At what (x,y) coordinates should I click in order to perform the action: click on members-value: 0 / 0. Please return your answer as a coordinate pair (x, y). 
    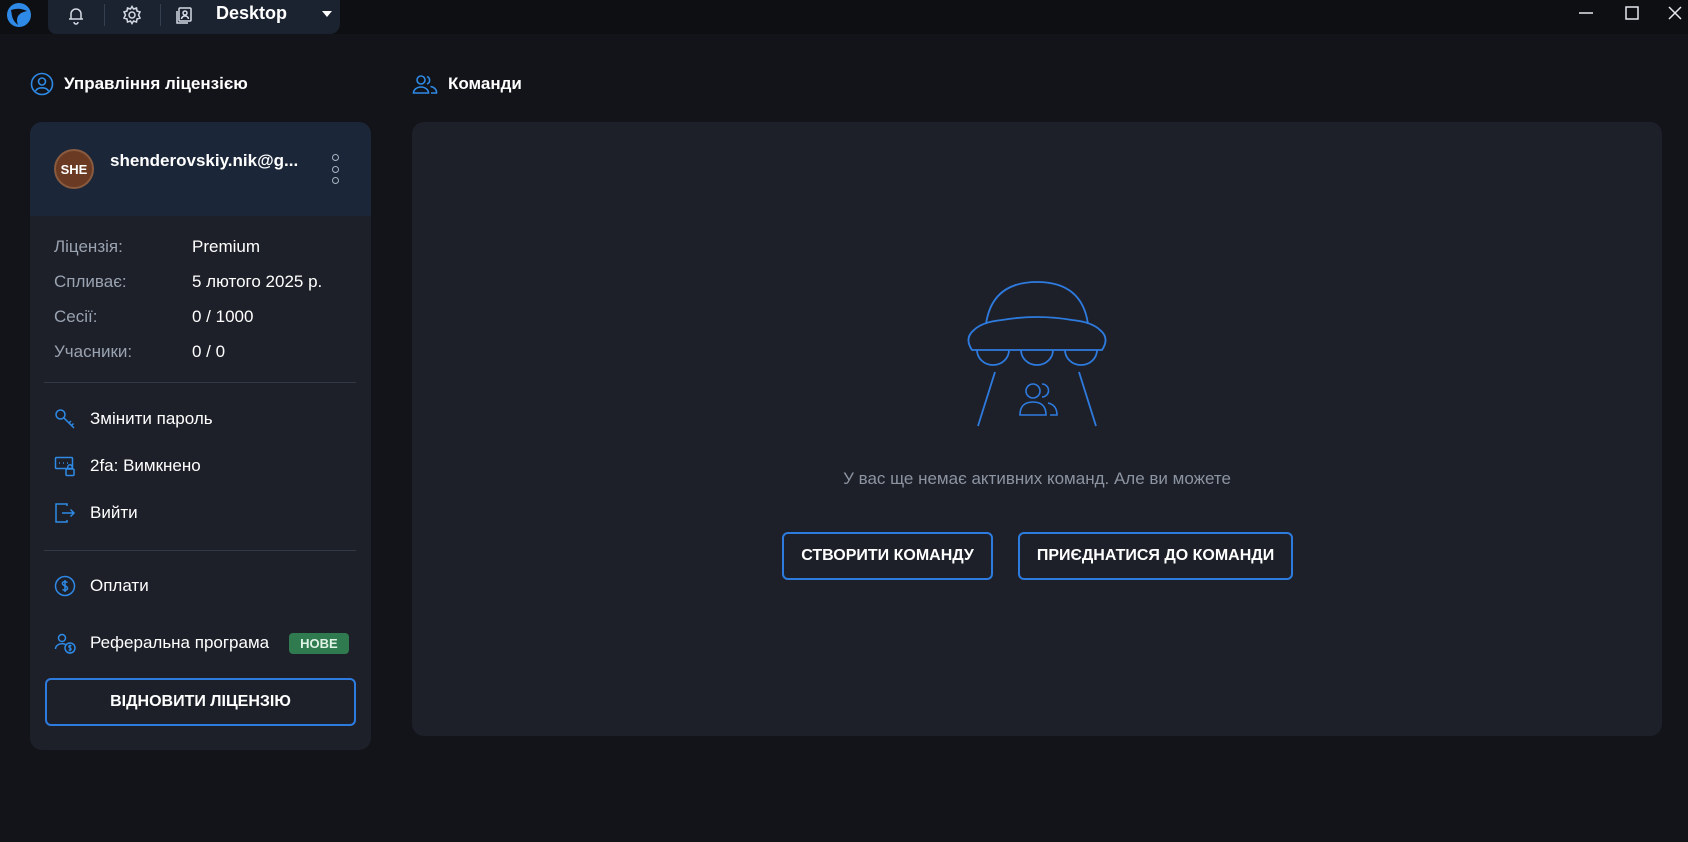
    Looking at the image, I should click on (209, 351).